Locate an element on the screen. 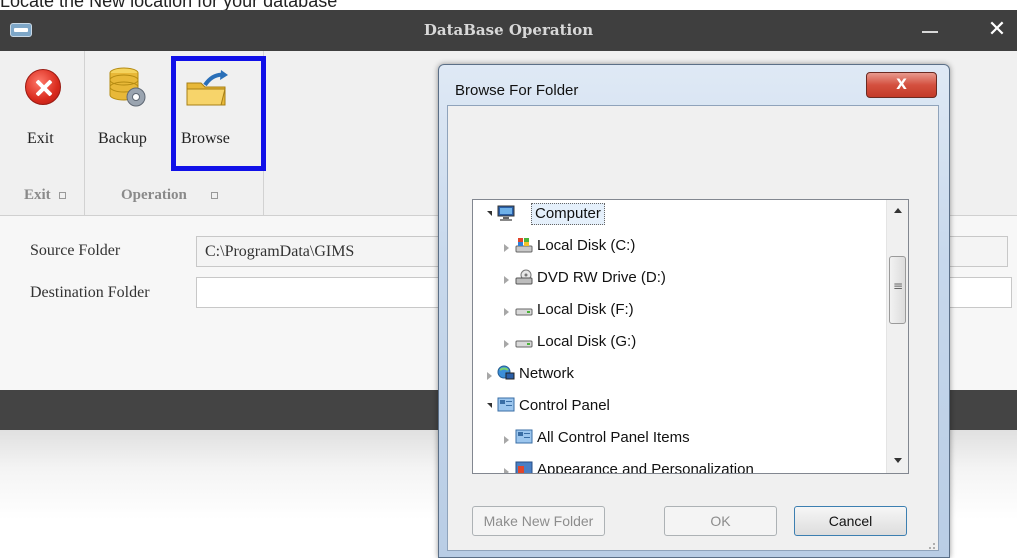  ribbon-group-operation: Operation is located at coordinates (169, 195).